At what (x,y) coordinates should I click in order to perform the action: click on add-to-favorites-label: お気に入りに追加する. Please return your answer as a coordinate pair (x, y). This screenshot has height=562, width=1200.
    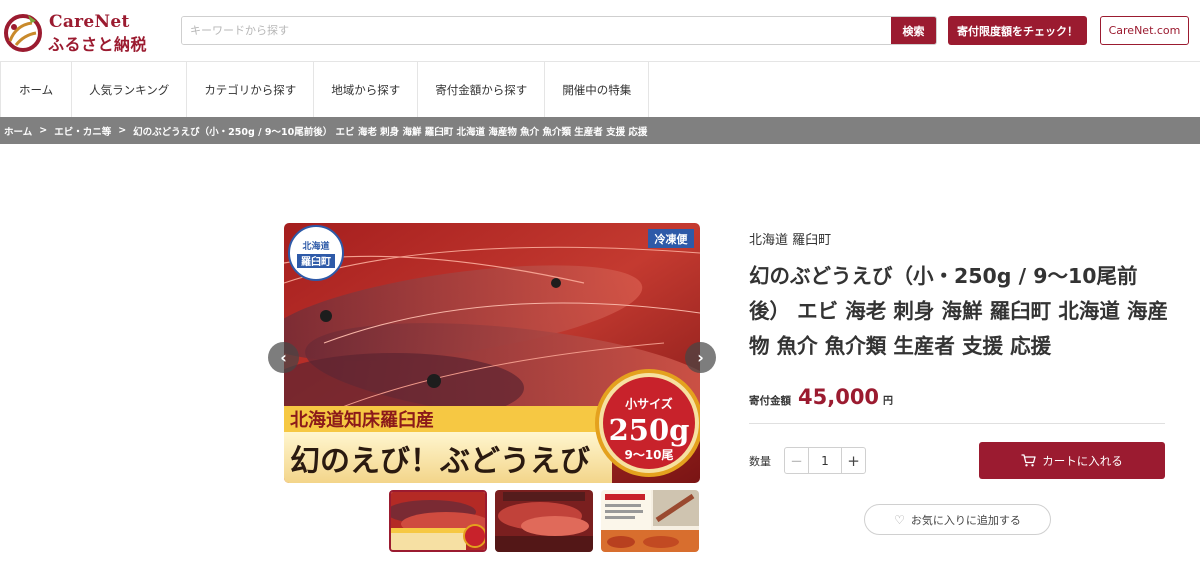
    Looking at the image, I should click on (965, 520).